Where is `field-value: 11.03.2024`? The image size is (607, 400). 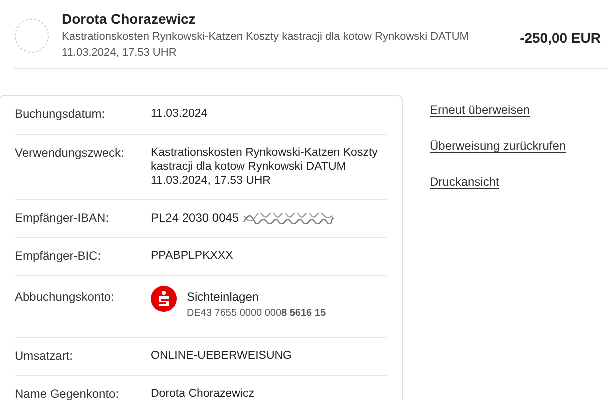
field-value: 11.03.2024 is located at coordinates (180, 114).